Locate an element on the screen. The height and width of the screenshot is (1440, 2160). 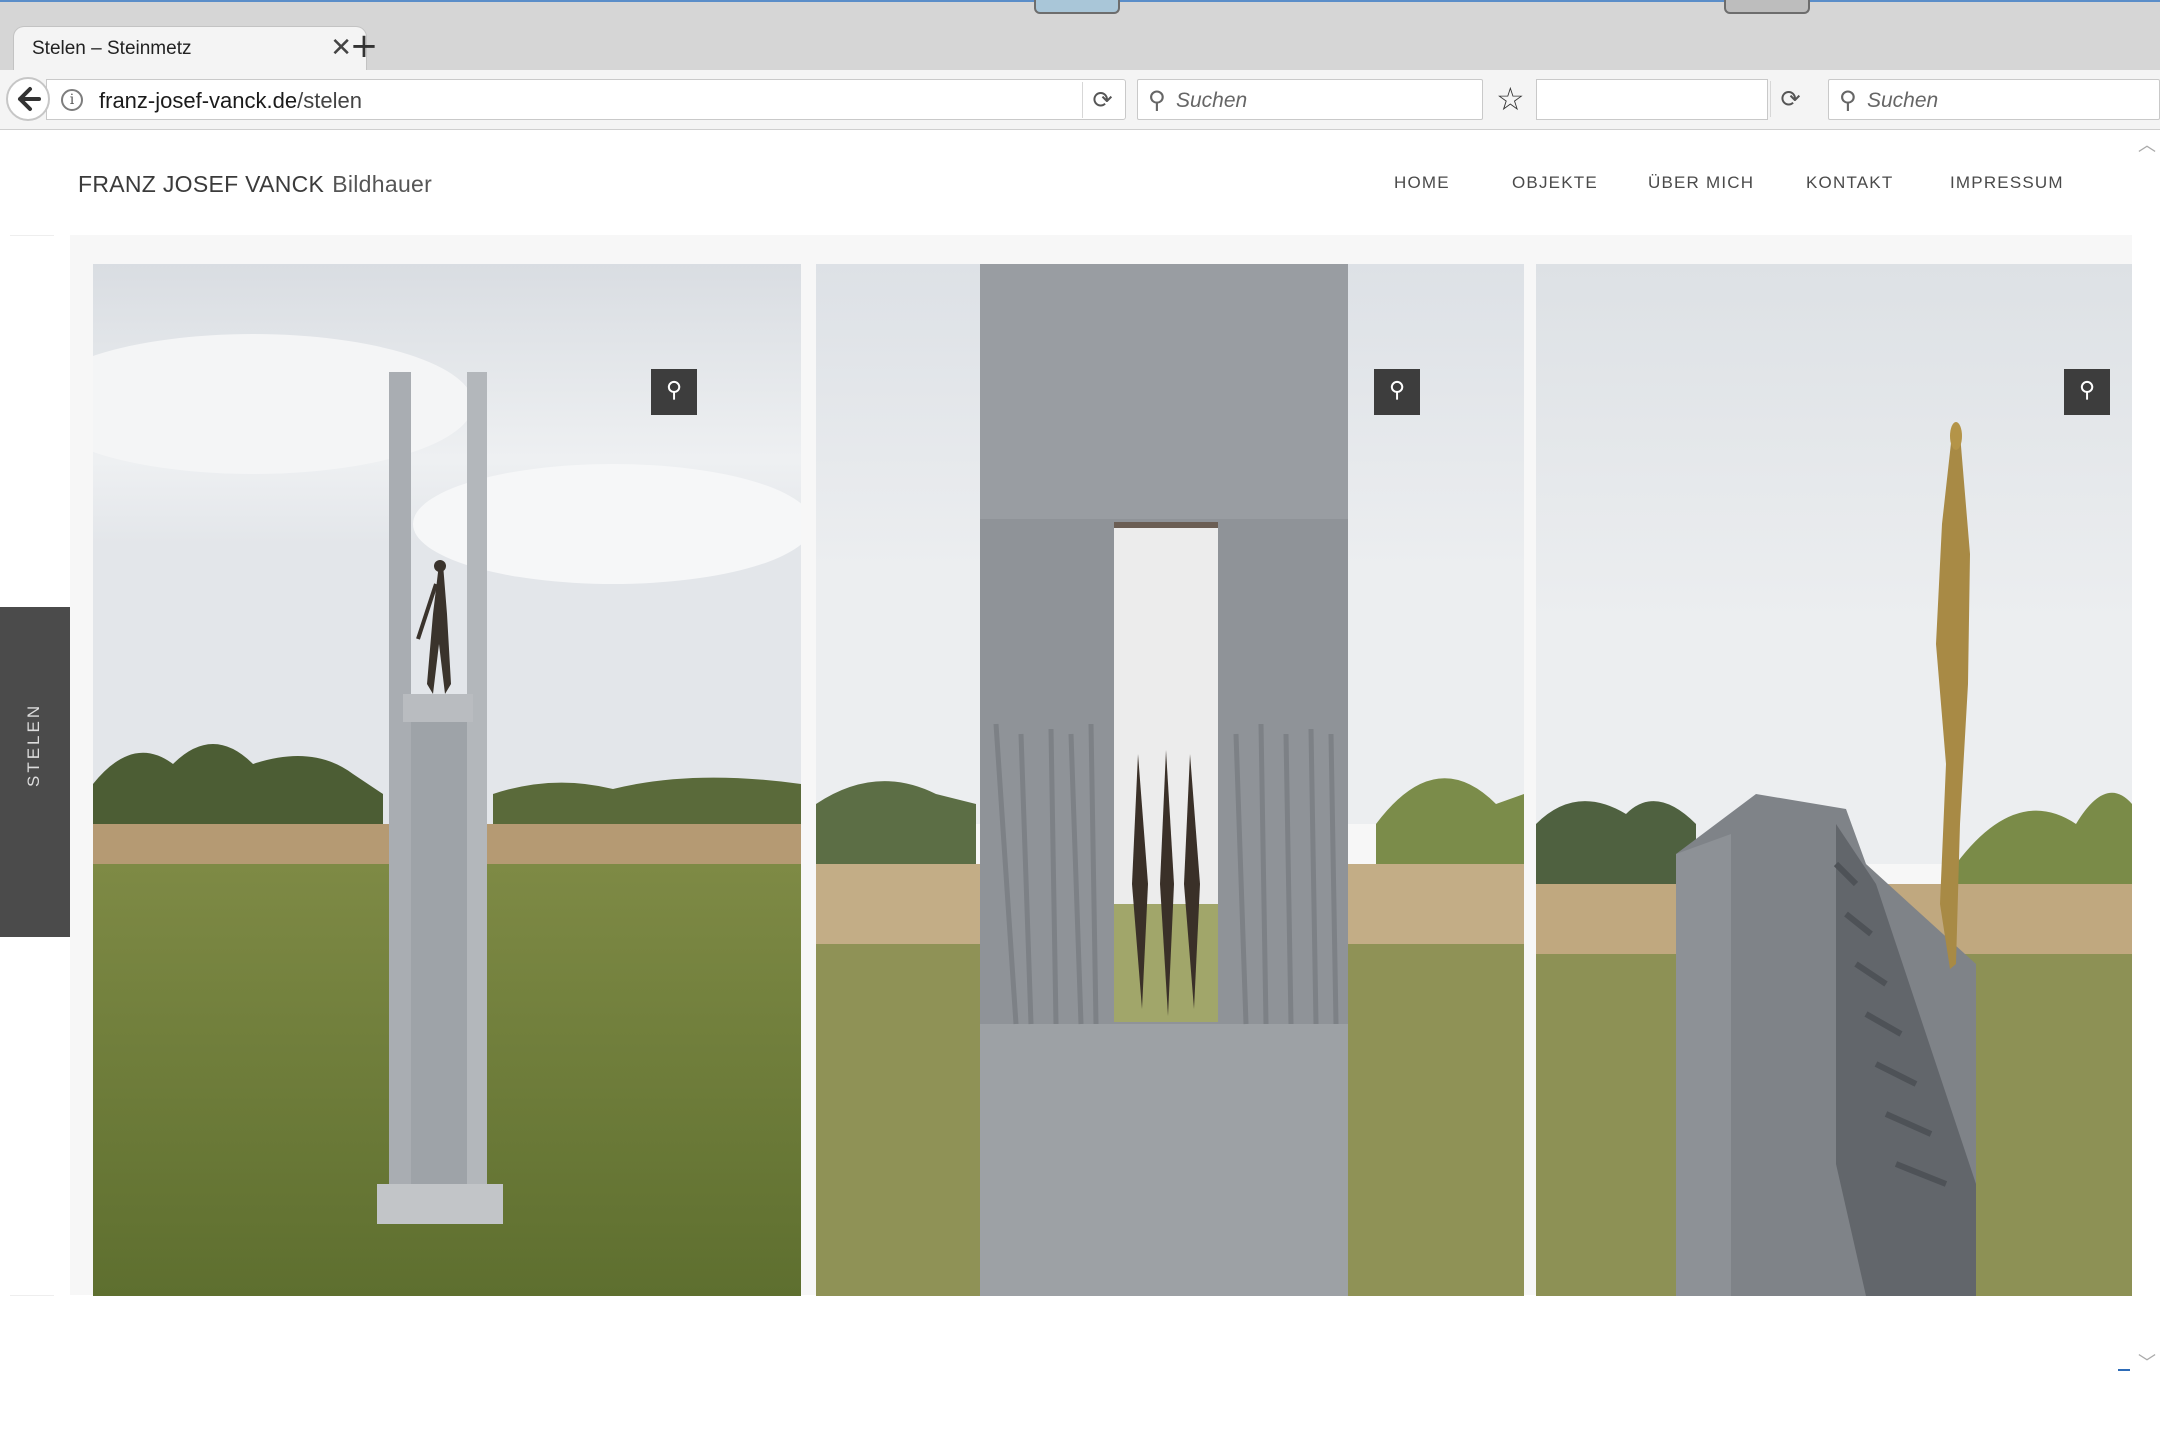
back-button is located at coordinates (28, 99).